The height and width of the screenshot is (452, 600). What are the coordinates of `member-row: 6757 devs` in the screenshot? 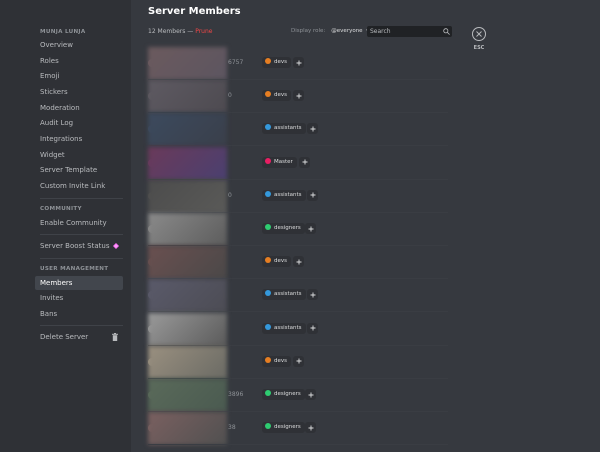 It's located at (298, 63).